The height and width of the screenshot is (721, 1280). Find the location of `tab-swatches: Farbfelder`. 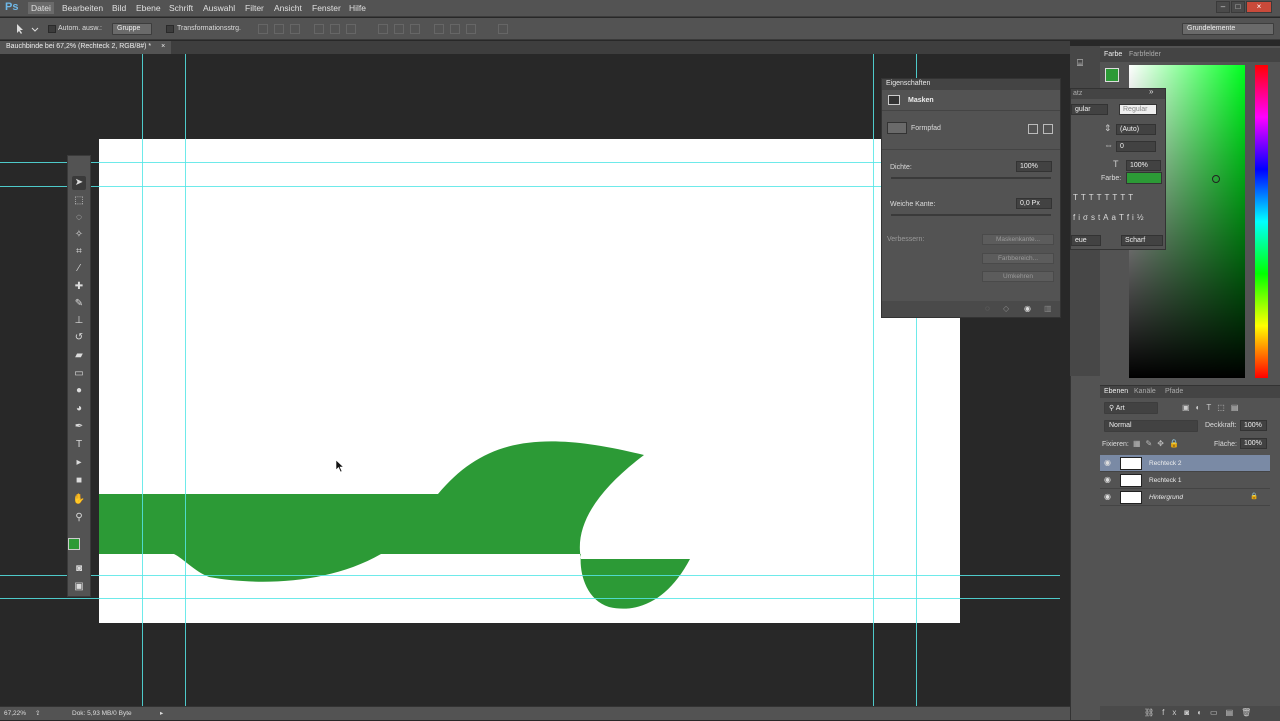

tab-swatches: Farbfelder is located at coordinates (1145, 54).